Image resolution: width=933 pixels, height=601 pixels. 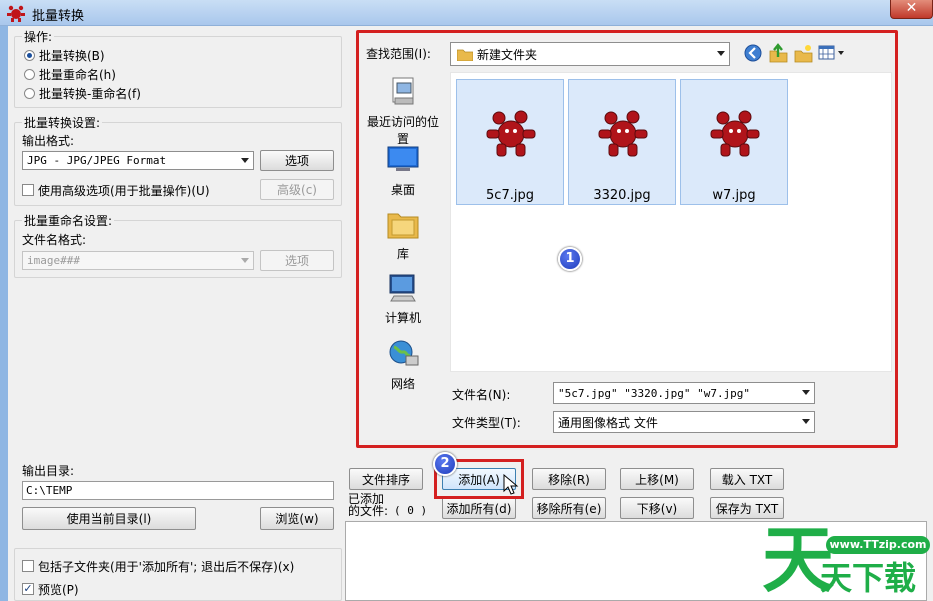 I want to click on window-title: 批量转换, so click(x=58, y=16).